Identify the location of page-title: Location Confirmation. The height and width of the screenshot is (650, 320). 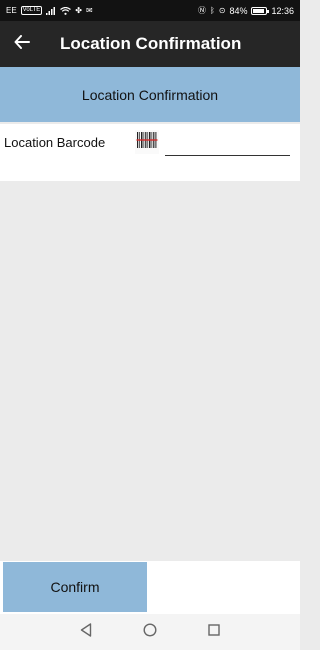
(151, 43).